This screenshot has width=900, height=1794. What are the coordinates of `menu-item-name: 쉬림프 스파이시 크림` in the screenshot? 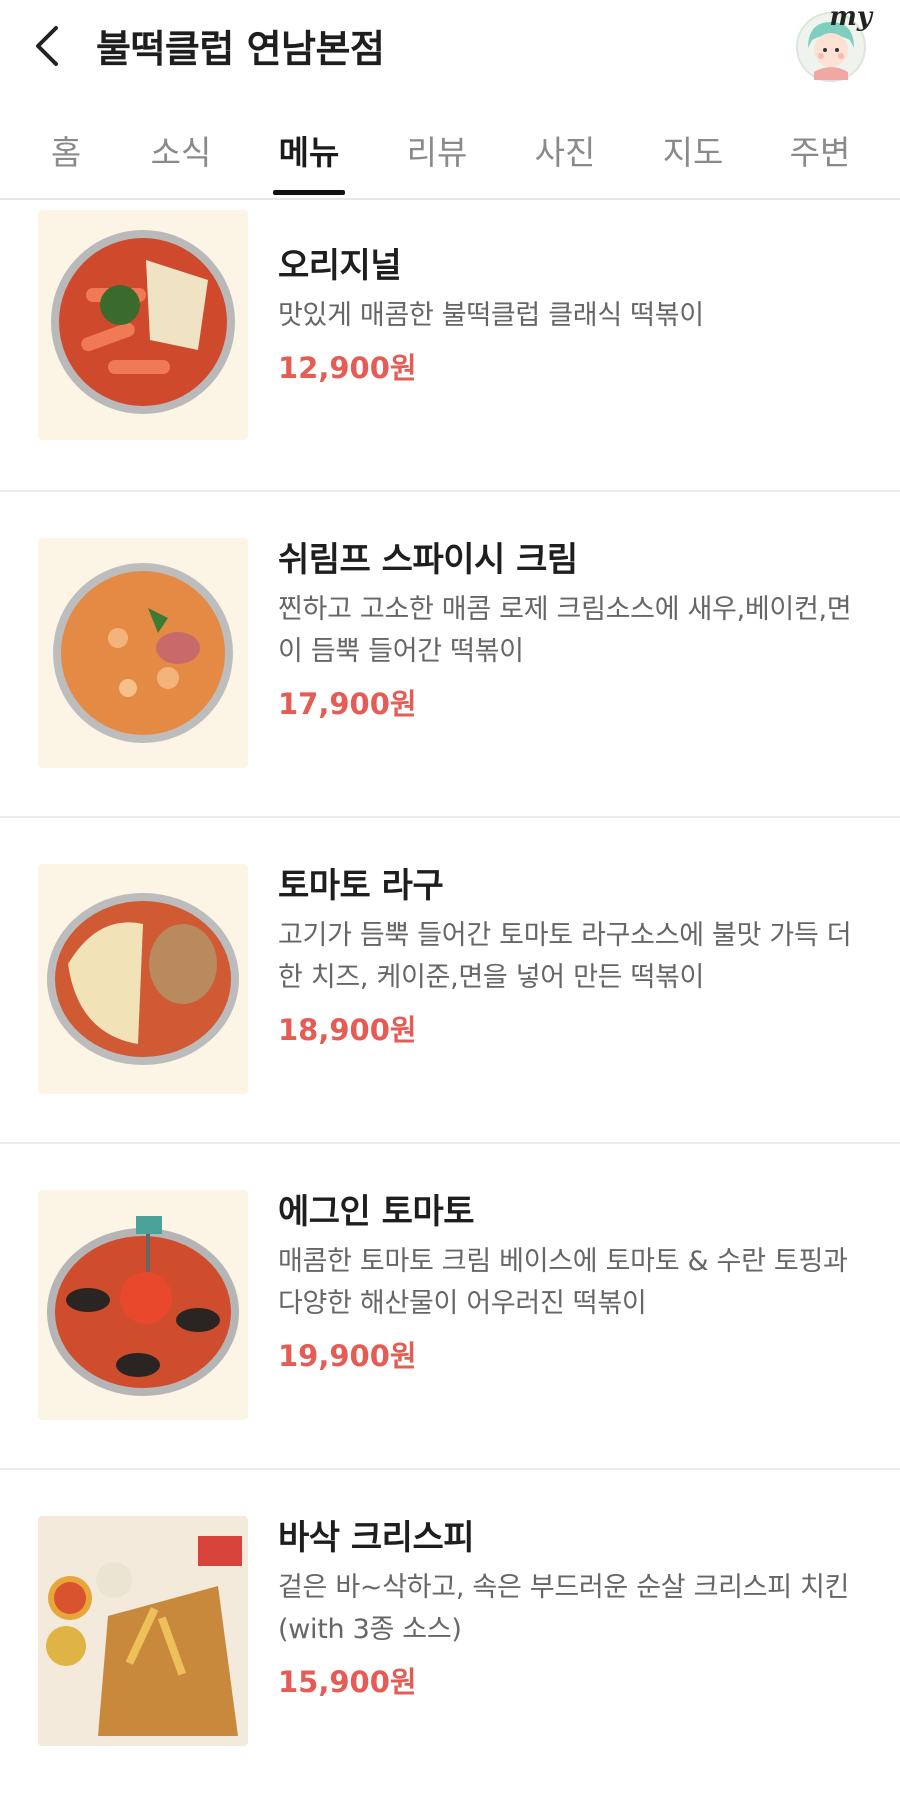 It's located at (428, 560).